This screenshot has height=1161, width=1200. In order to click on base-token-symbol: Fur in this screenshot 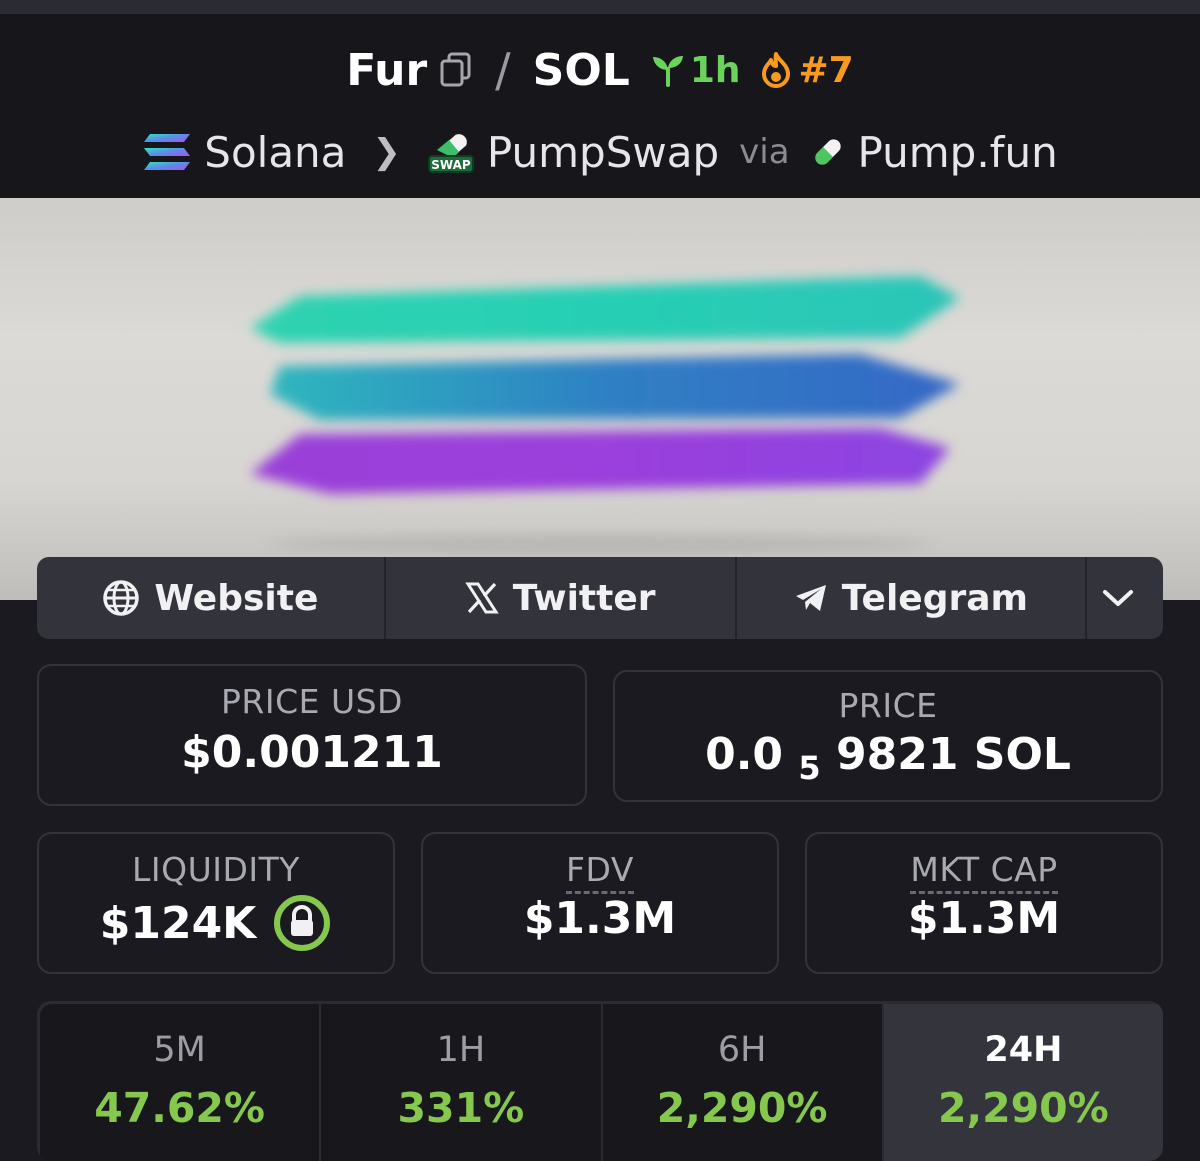, I will do `click(387, 70)`.